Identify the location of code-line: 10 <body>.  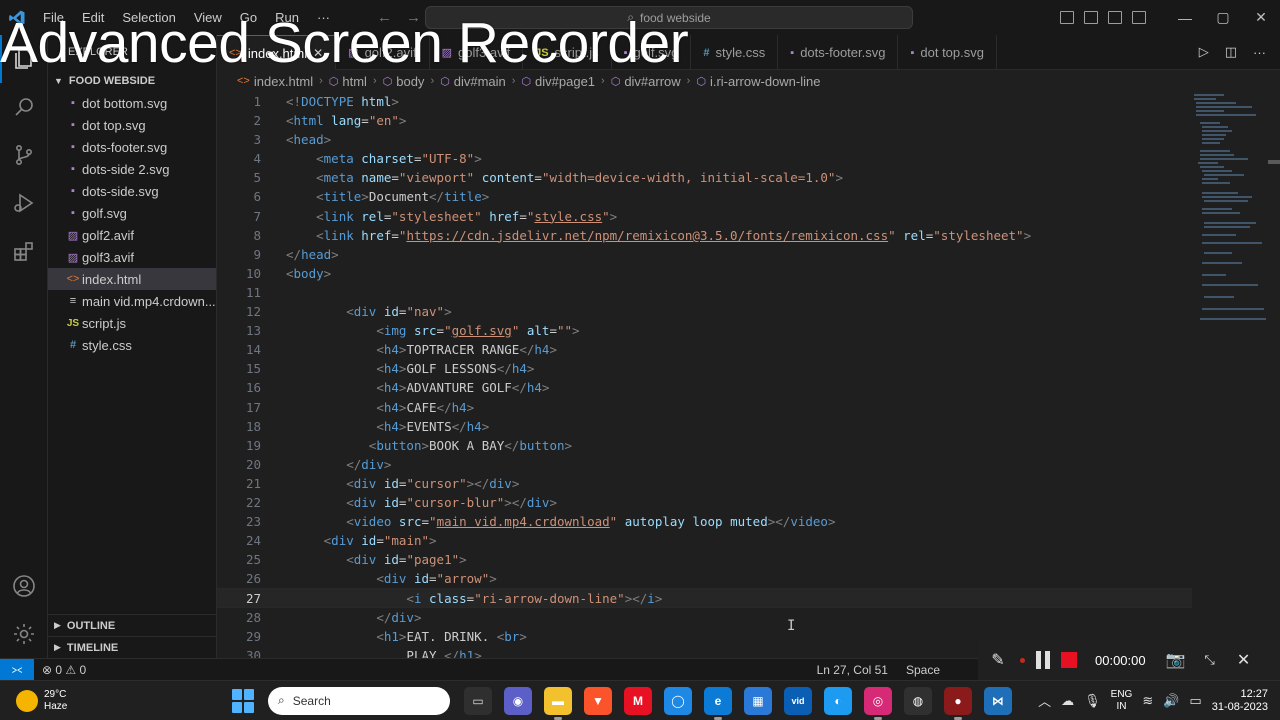
(704, 273).